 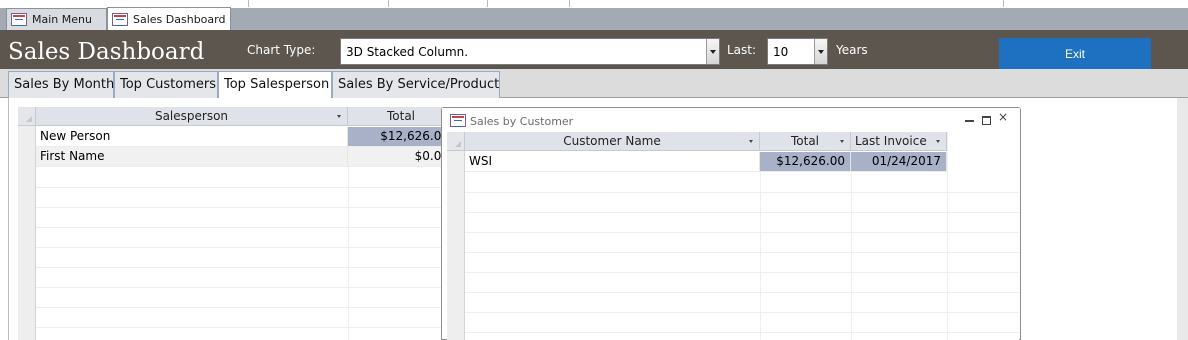 I want to click on doc-tab-sales-dashboard-label: Sales Dashboard, so click(x=179, y=19).